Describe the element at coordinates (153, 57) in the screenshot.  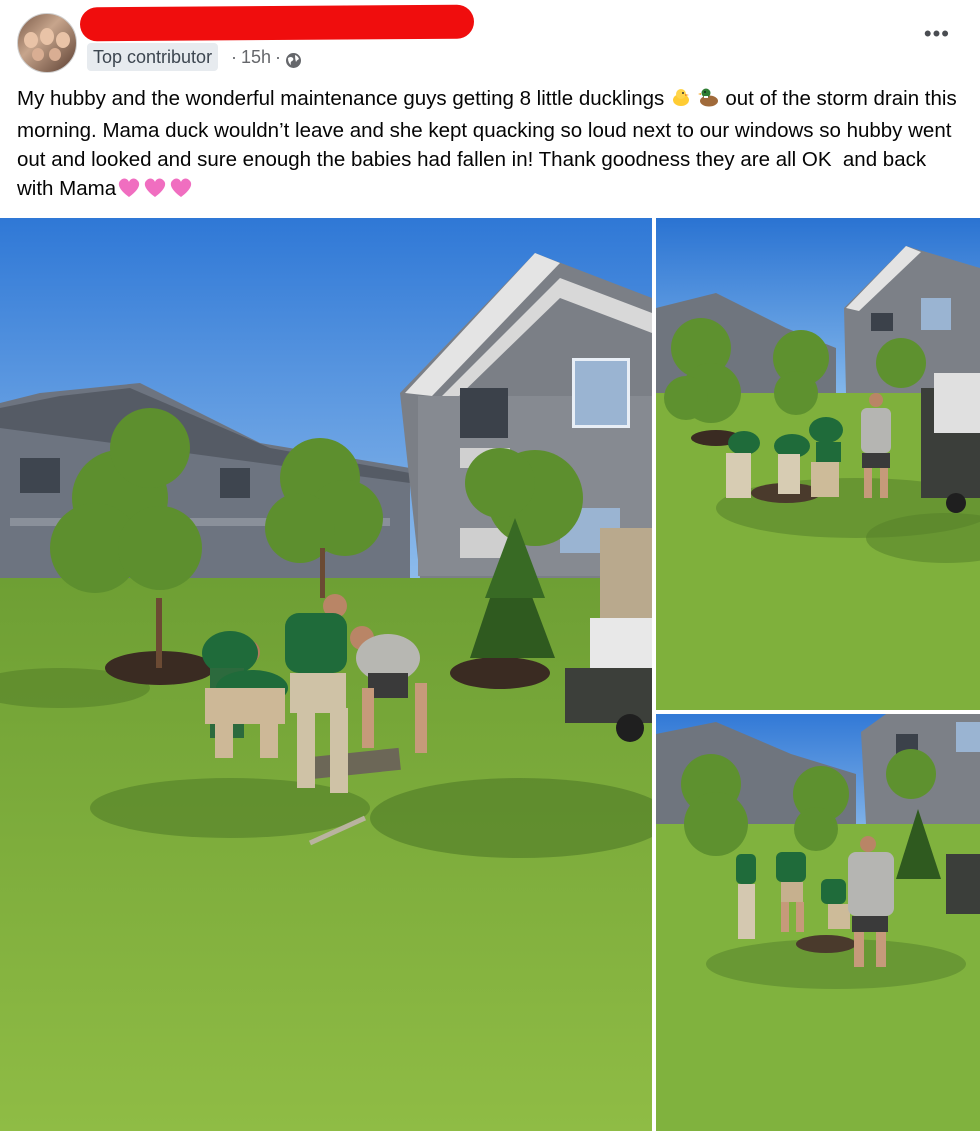
I see `top-contributor-badge: Top contributor` at that location.